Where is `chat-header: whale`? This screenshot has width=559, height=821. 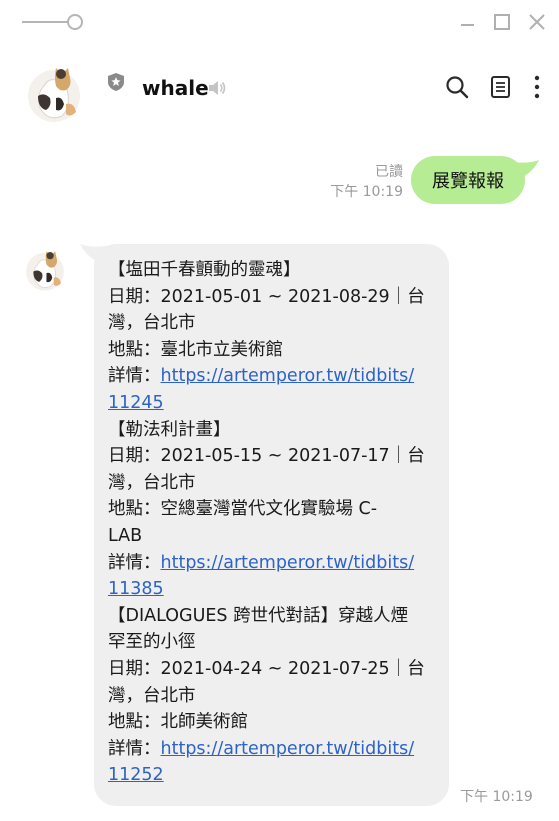
chat-header: whale is located at coordinates (279, 90).